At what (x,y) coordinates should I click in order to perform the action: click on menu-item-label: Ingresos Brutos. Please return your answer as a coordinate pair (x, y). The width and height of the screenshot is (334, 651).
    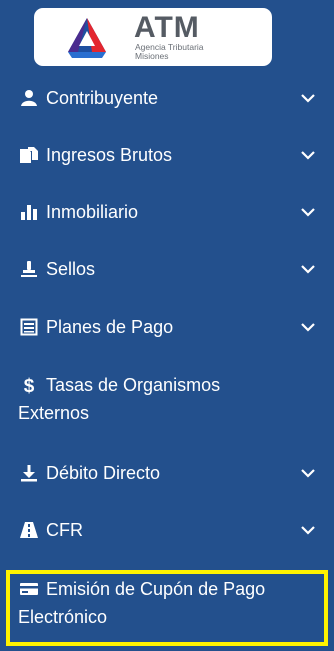
    Looking at the image, I should click on (109, 155).